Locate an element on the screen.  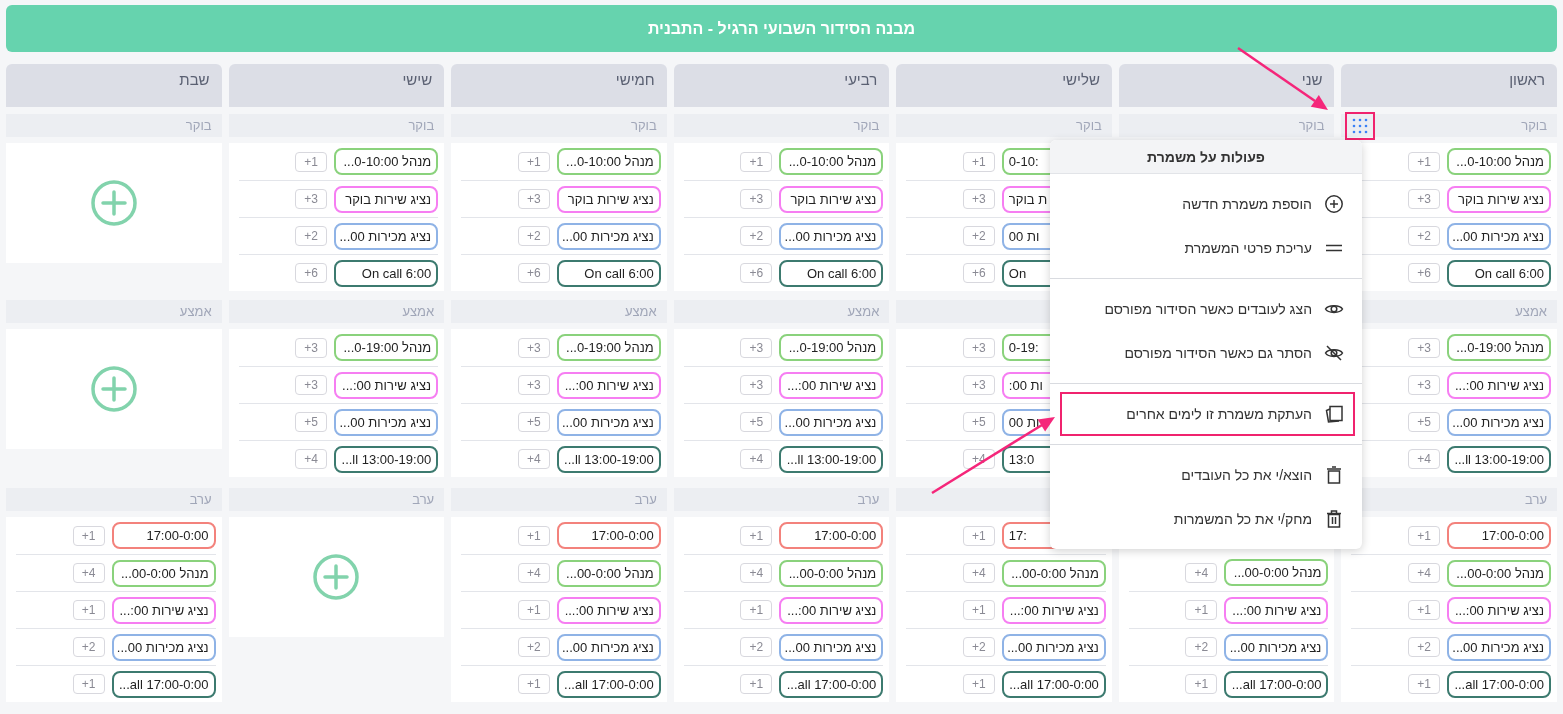
menu-item: הוספת משמרת חדשה is located at coordinates (1206, 204).